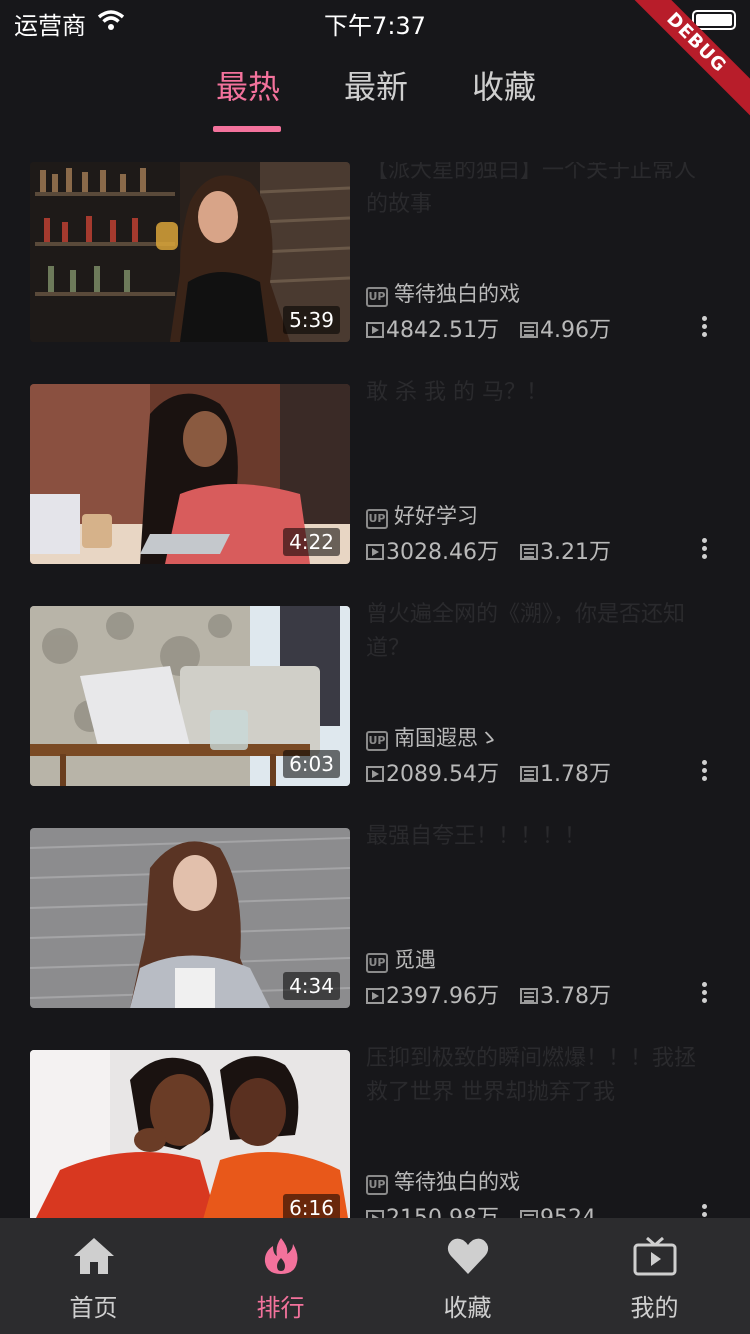 Image resolution: width=750 pixels, height=1334 pixels. Describe the element at coordinates (654, 1256) in the screenshot. I see `tv-icon` at that location.